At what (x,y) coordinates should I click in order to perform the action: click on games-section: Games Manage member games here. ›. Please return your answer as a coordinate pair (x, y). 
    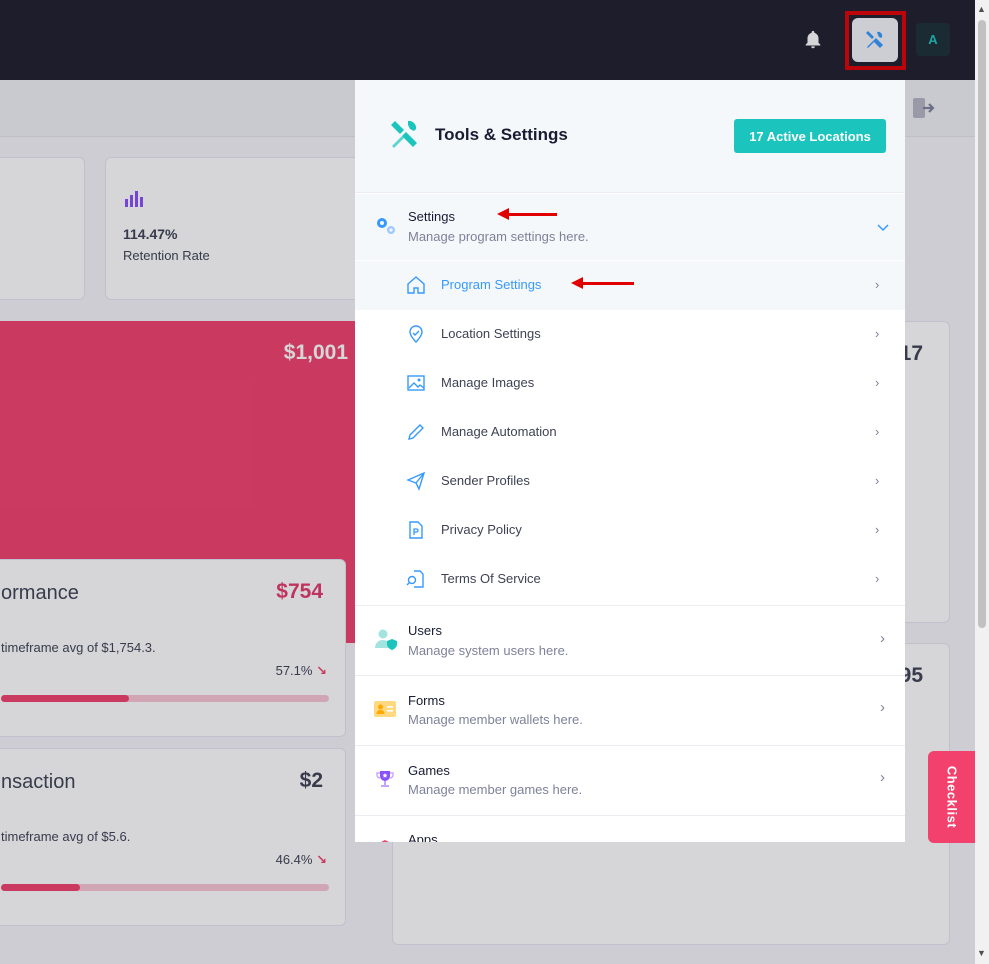
    Looking at the image, I should click on (630, 780).